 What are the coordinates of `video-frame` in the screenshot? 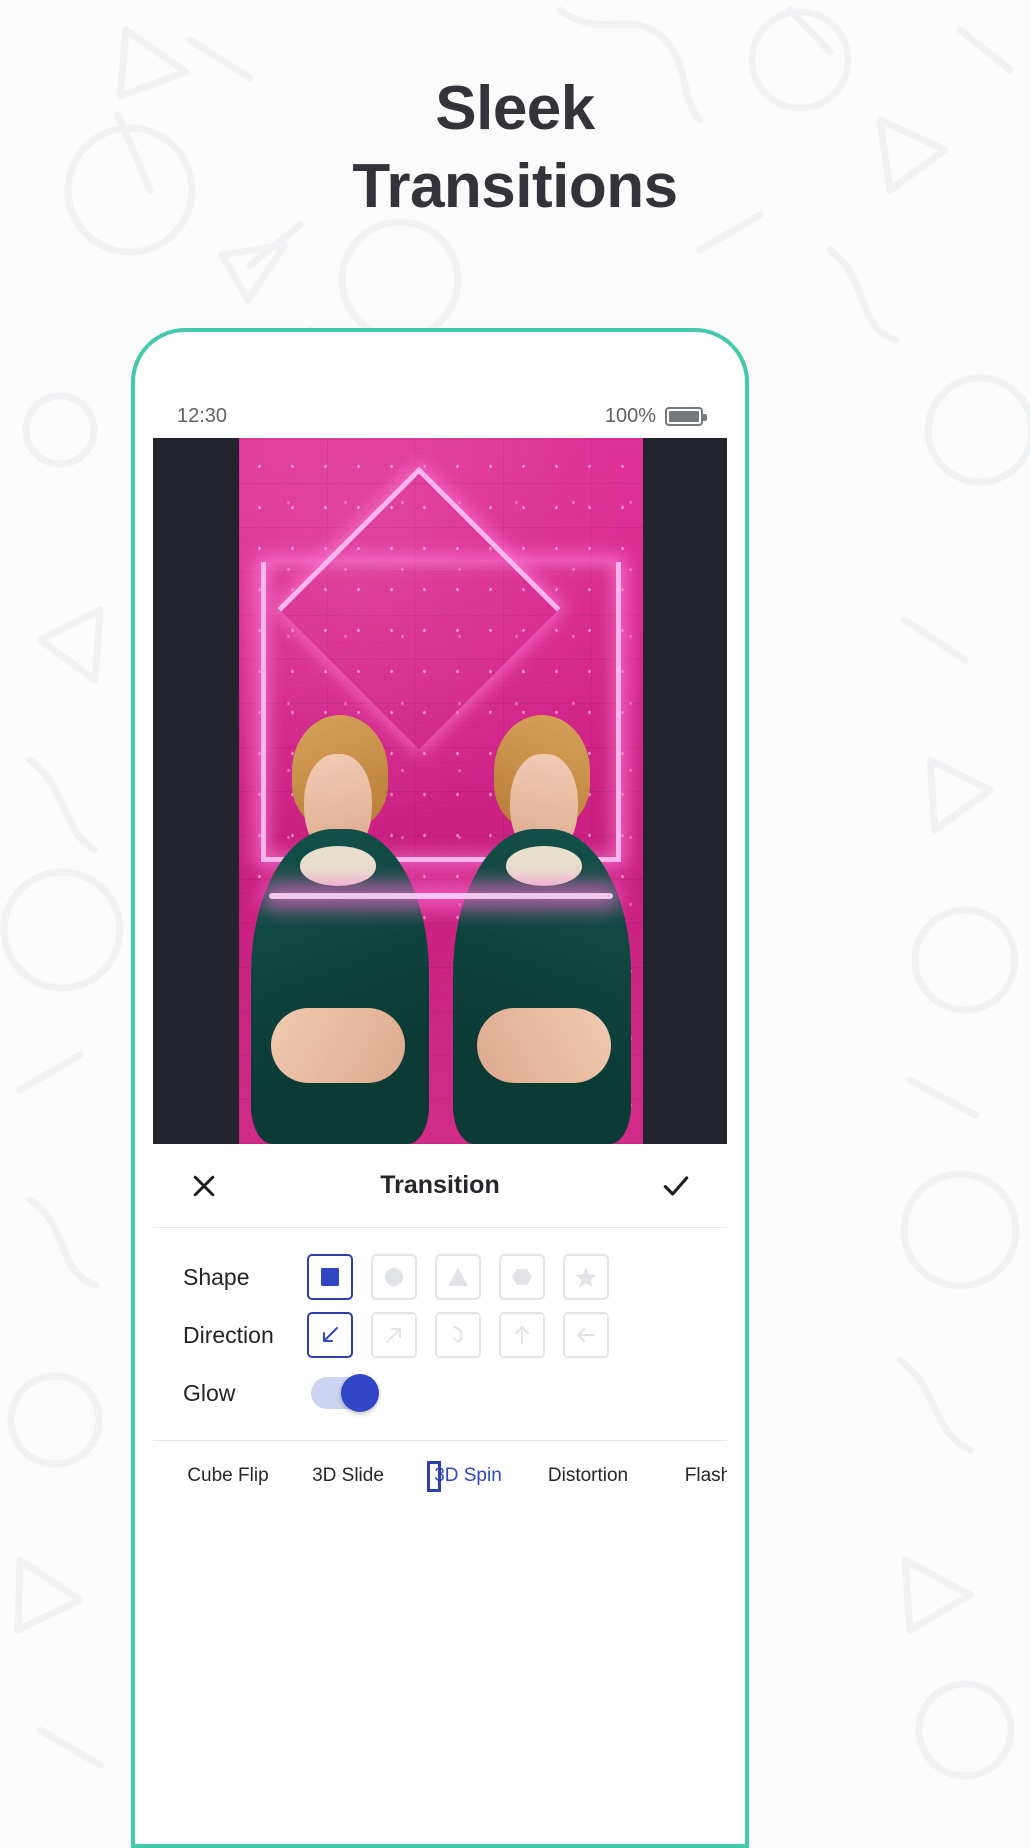 It's located at (441, 791).